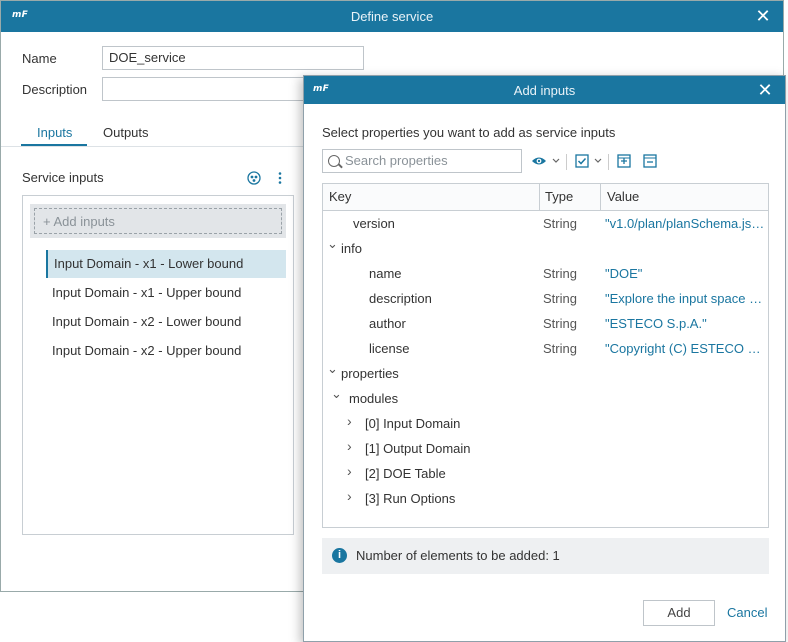 The width and height of the screenshot is (788, 642). Describe the element at coordinates (166, 322) in the screenshot. I see `service-input-item: Input Domain - x2 - Lower bound` at that location.